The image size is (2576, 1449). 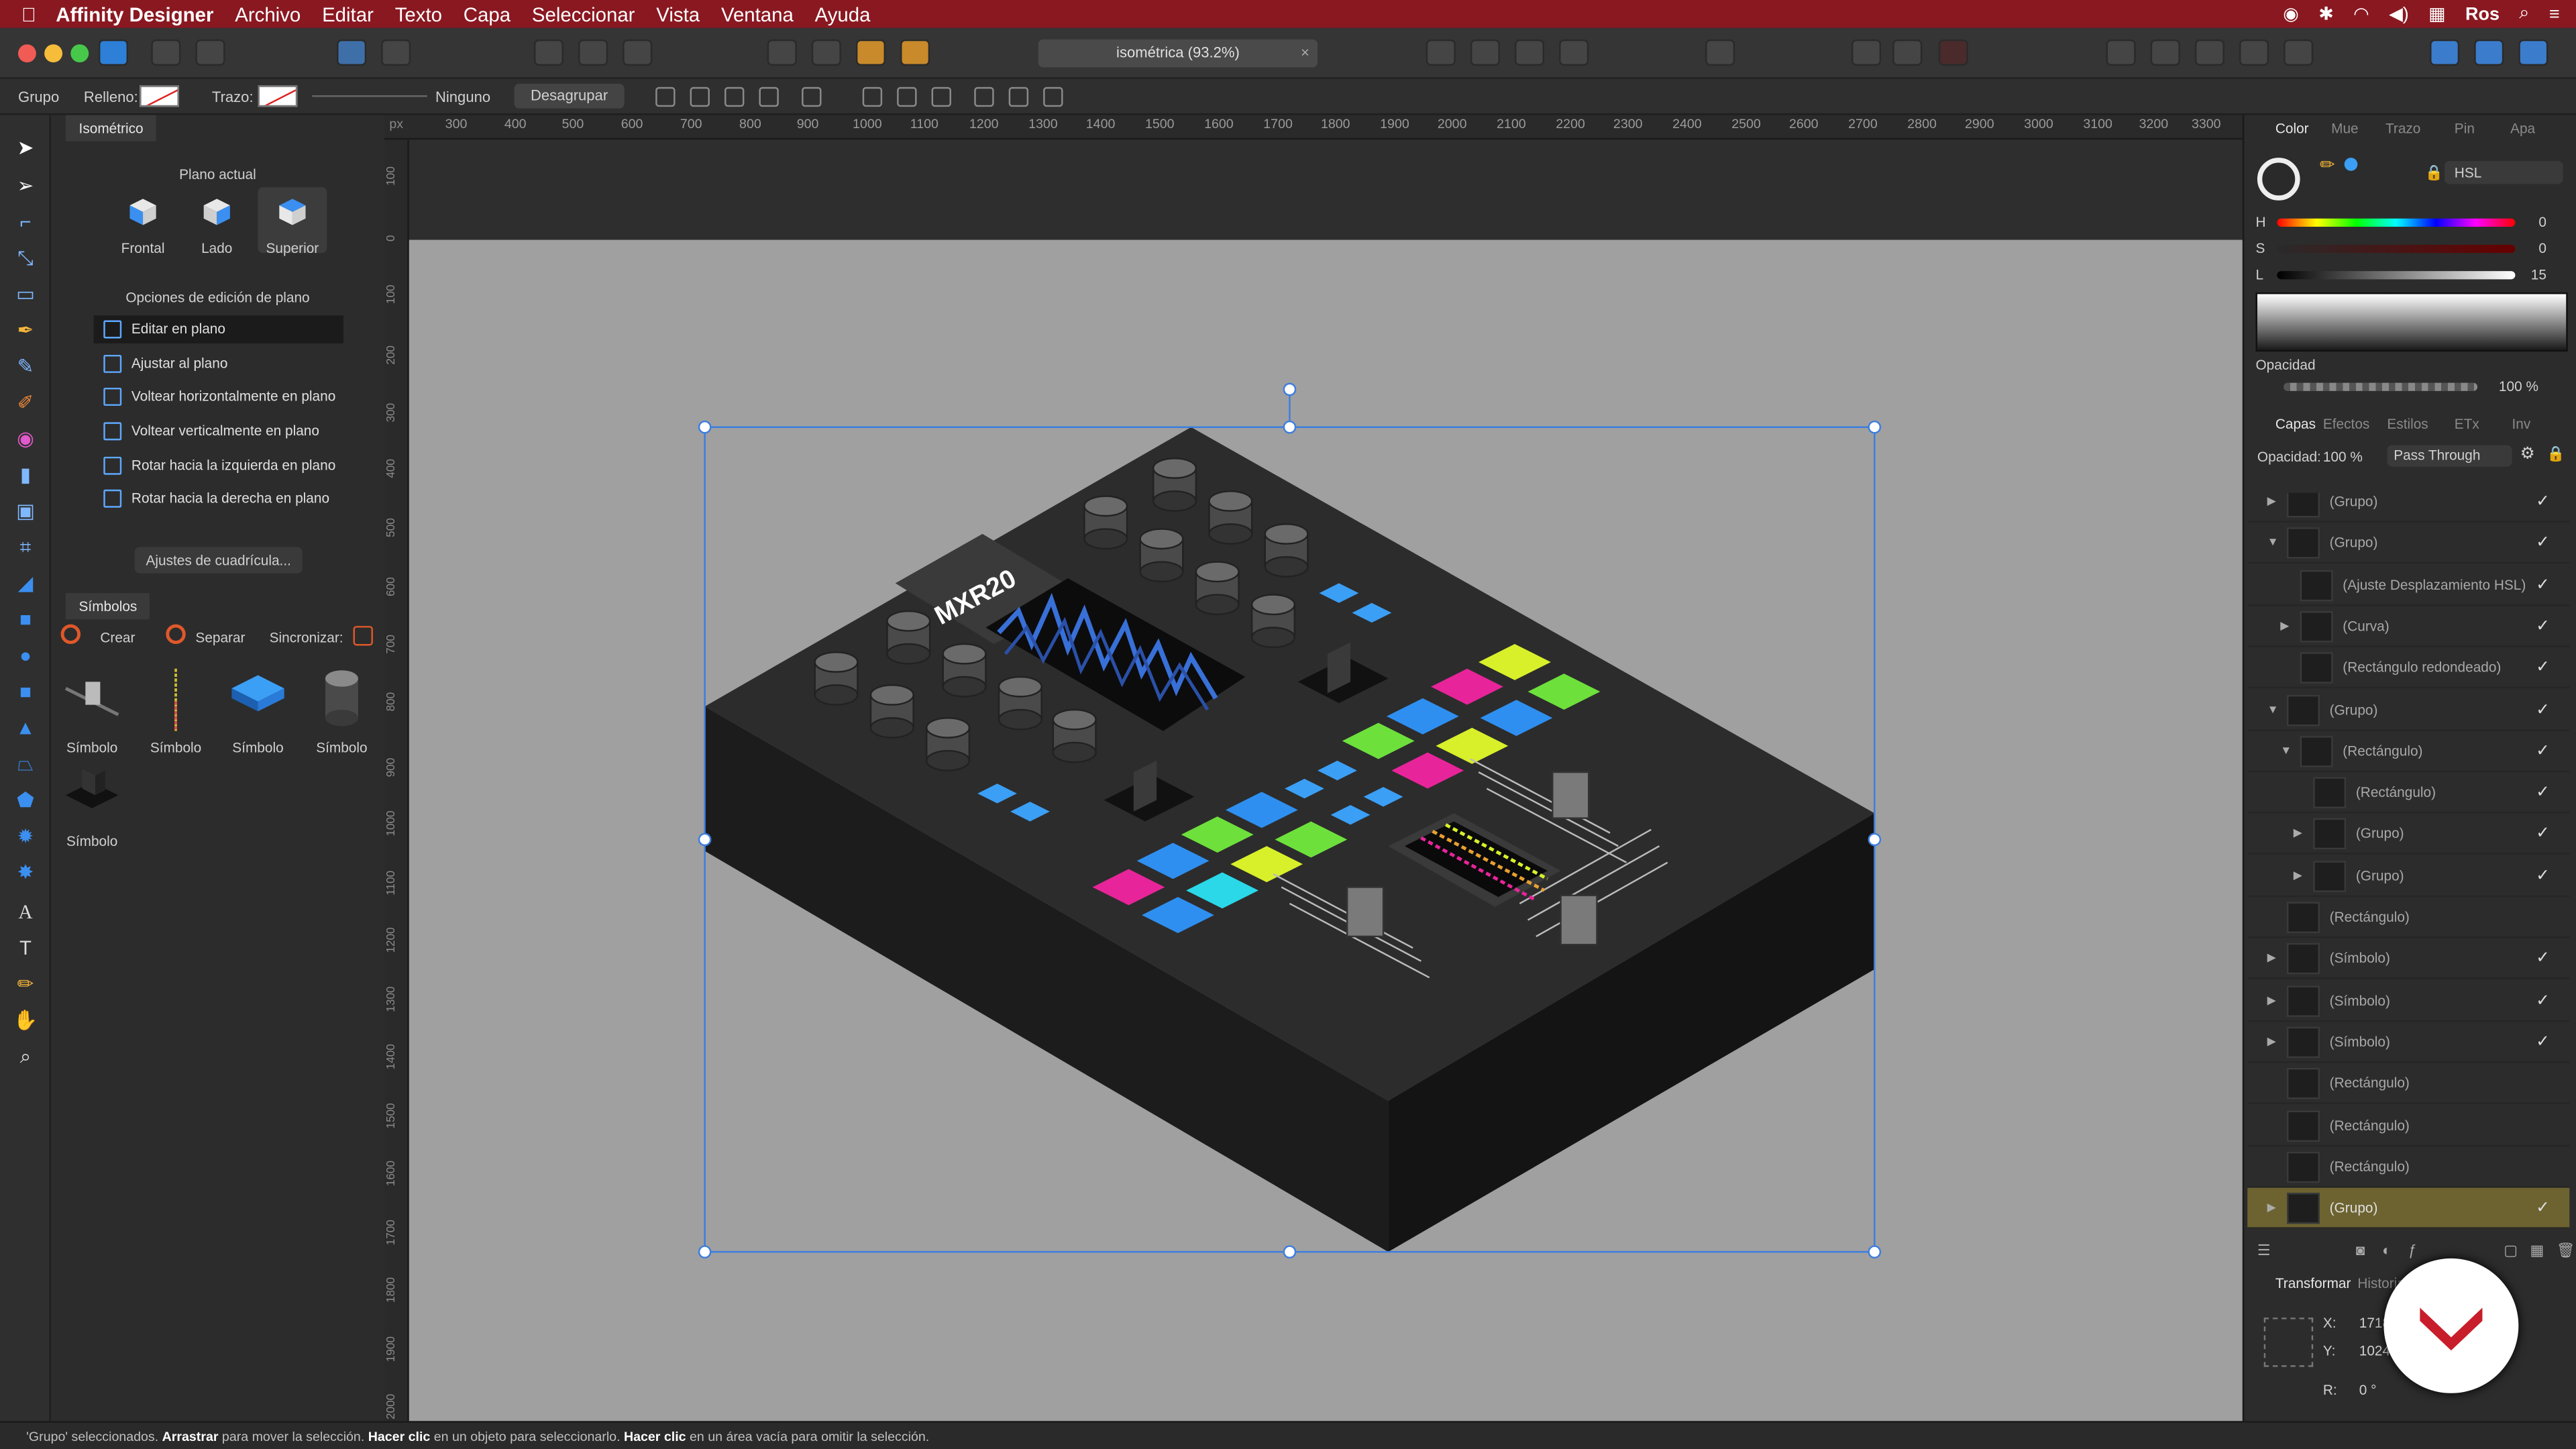 What do you see at coordinates (812, 97) in the screenshot?
I see `transform-objects-icon` at bounding box center [812, 97].